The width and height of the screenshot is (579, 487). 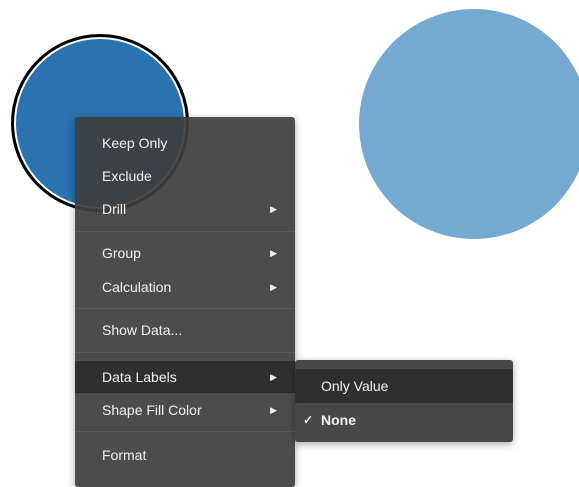 I want to click on submenu-item-label: Only Value, so click(x=355, y=386).